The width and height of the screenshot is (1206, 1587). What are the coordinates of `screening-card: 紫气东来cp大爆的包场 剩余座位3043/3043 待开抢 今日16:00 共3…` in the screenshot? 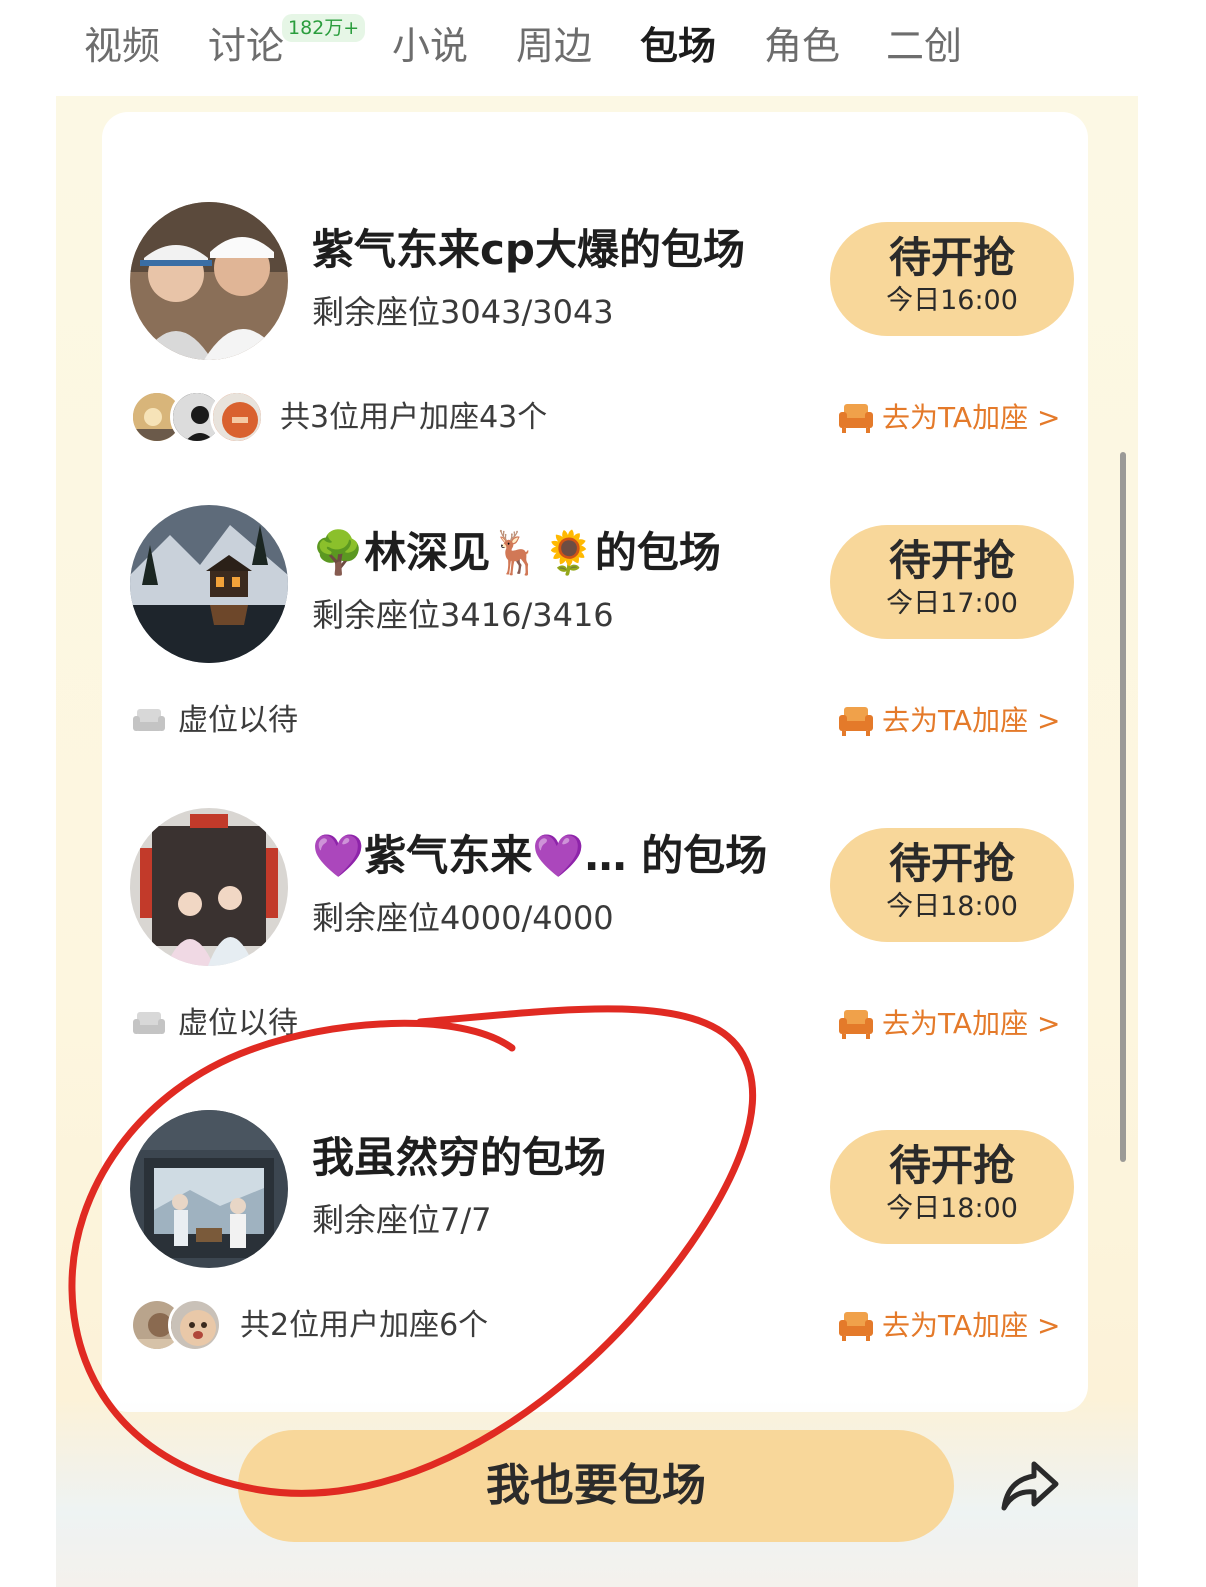 It's located at (601, 352).